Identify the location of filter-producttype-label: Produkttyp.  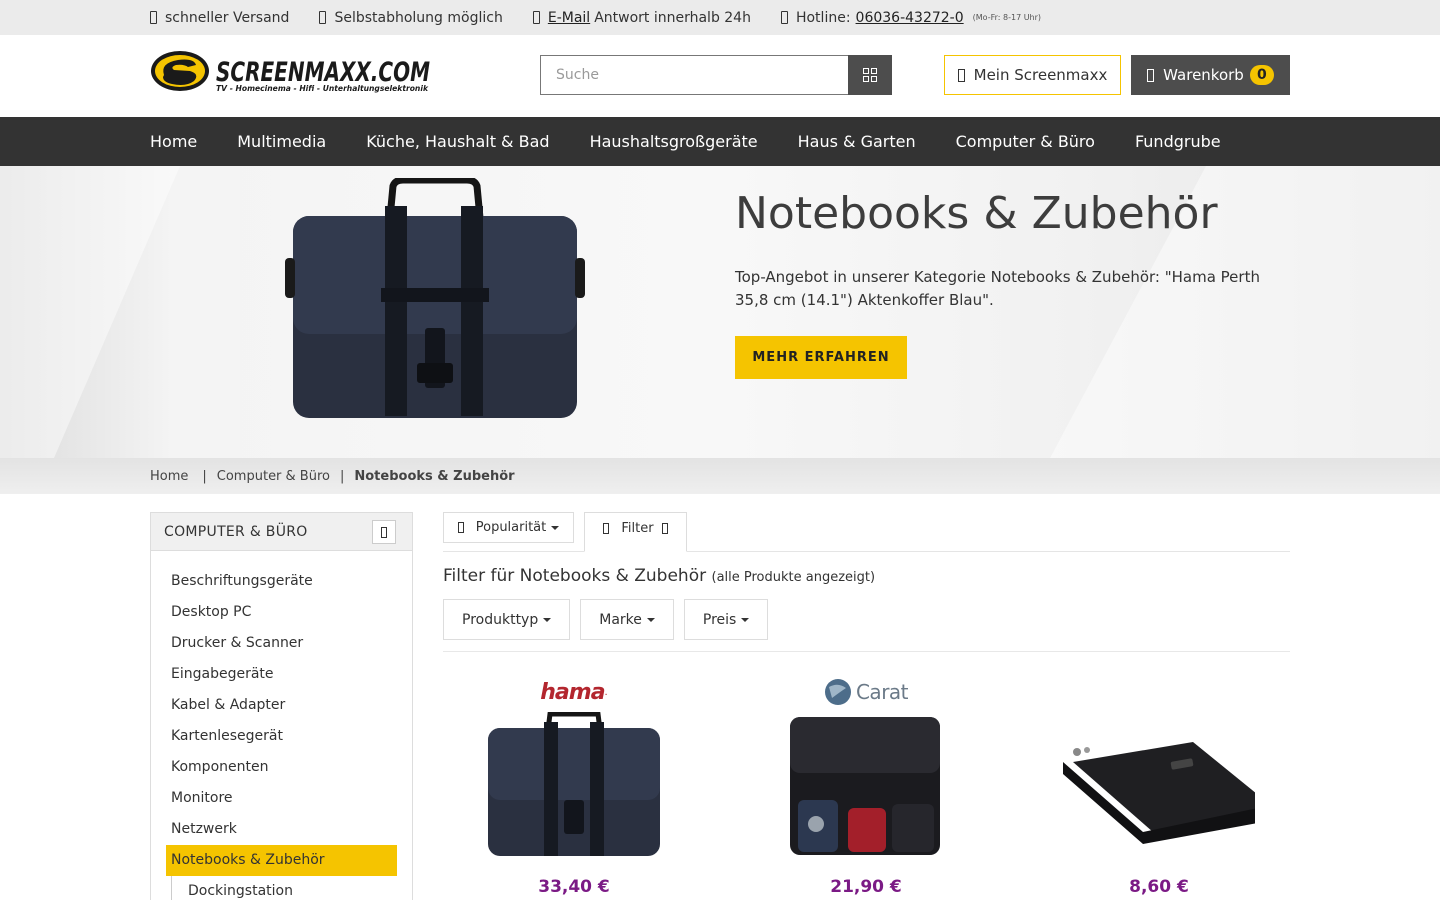
(500, 619).